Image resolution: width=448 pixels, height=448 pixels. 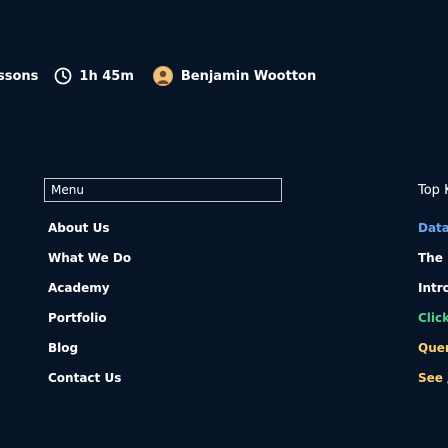 I want to click on right-item-the: The I, so click(x=433, y=258).